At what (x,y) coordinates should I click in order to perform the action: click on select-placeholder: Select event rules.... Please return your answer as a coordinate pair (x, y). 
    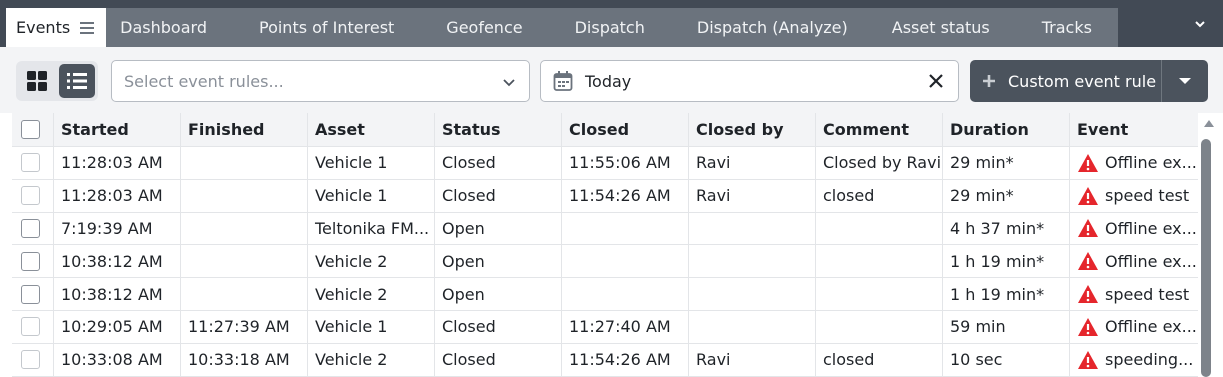
    Looking at the image, I should click on (204, 81).